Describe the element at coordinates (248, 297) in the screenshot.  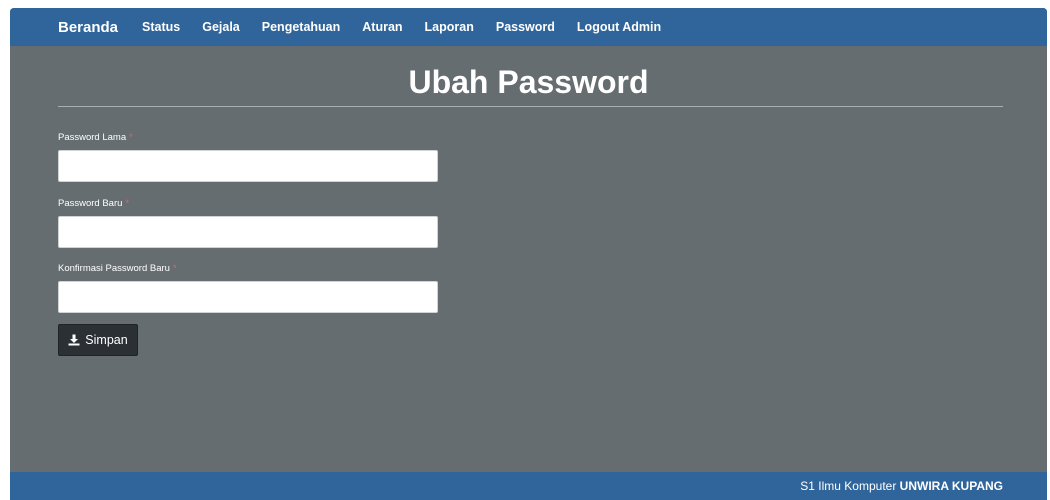
I see `confirm-password-input` at that location.